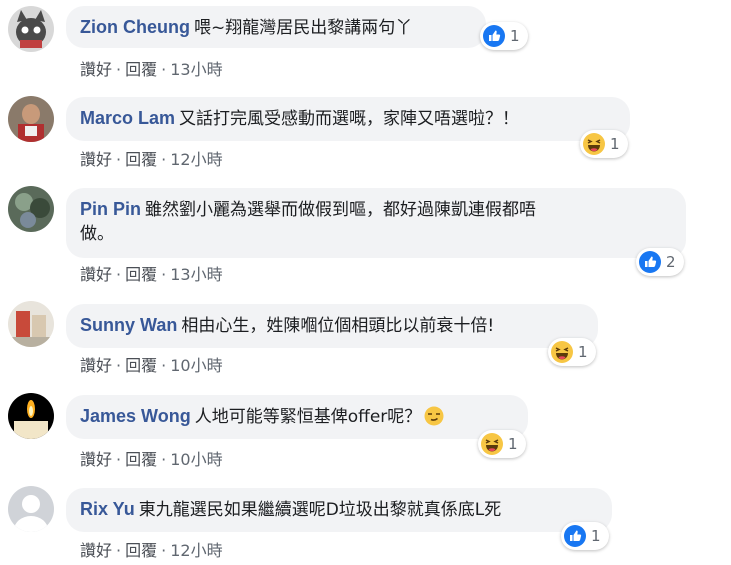 Image resolution: width=731 pixels, height=565 pixels. I want to click on comment-text: 雖然劉小麗為選舉而做假到嘔，都好過陳凱連假都唔, so click(341, 210).